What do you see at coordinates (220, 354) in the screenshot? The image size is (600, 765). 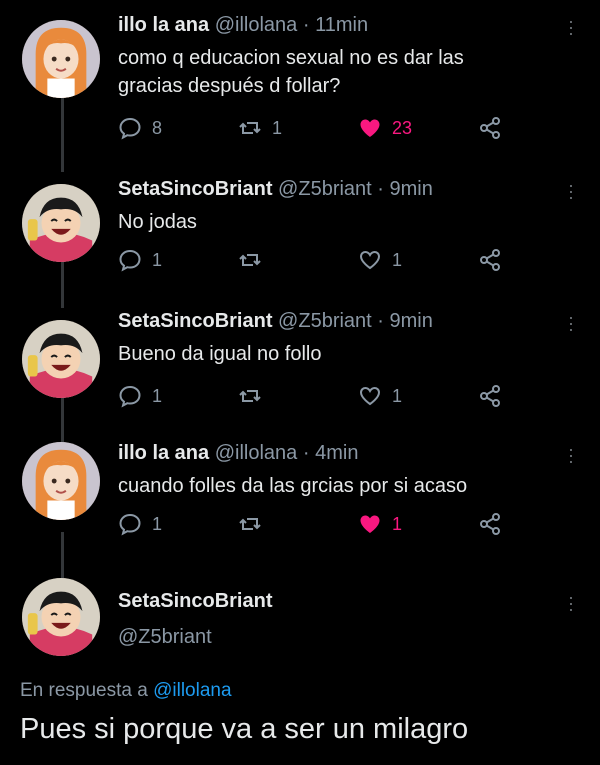 I see `tweet-text: Bueno da igual no follo` at bounding box center [220, 354].